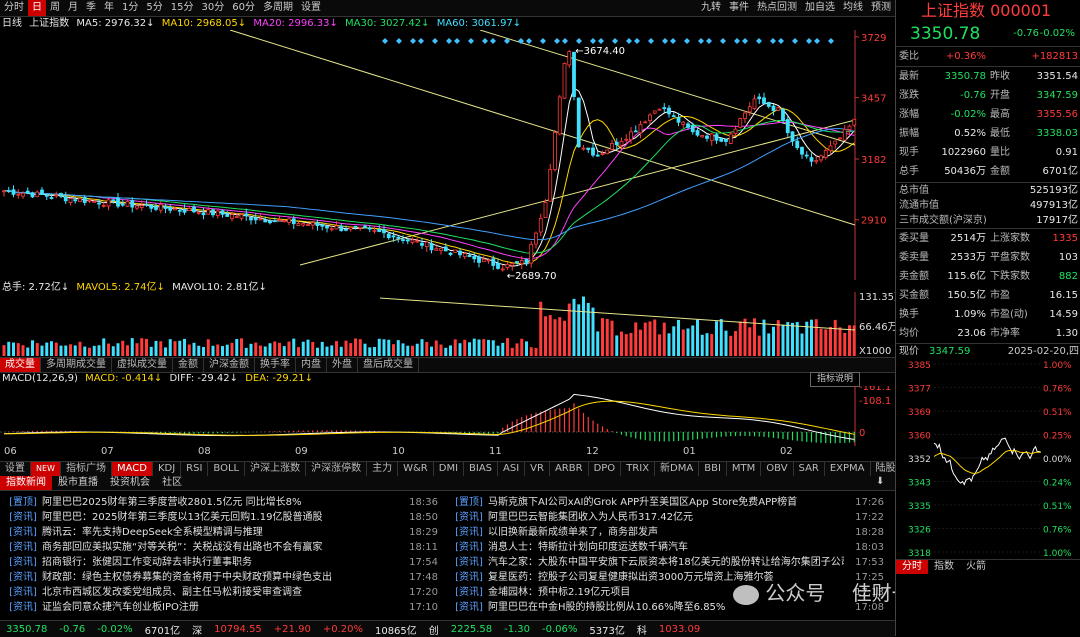  I want to click on period-tab: 5分, so click(154, 8).